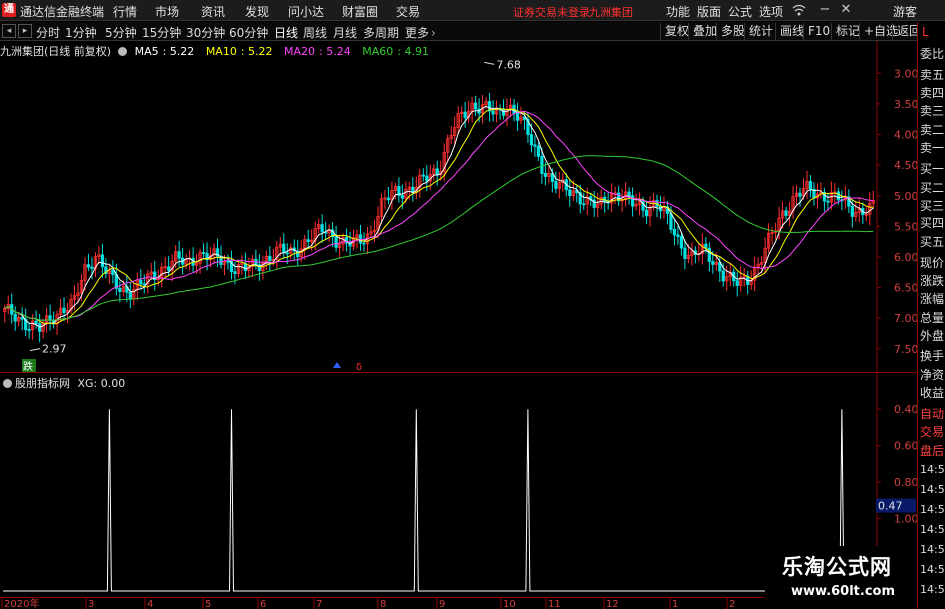  What do you see at coordinates (338, 51) in the screenshot?
I see `ma20-value: 5.24` at bounding box center [338, 51].